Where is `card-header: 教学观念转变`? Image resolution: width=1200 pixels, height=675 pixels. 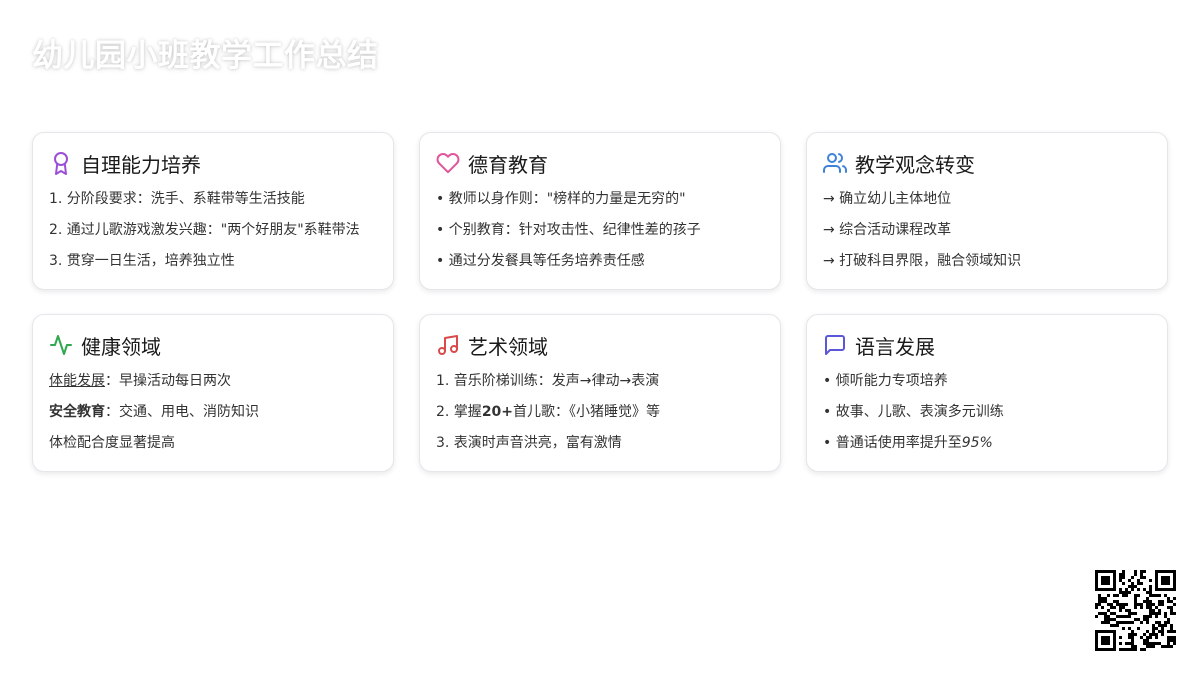 card-header: 教学观念转变 is located at coordinates (987, 163).